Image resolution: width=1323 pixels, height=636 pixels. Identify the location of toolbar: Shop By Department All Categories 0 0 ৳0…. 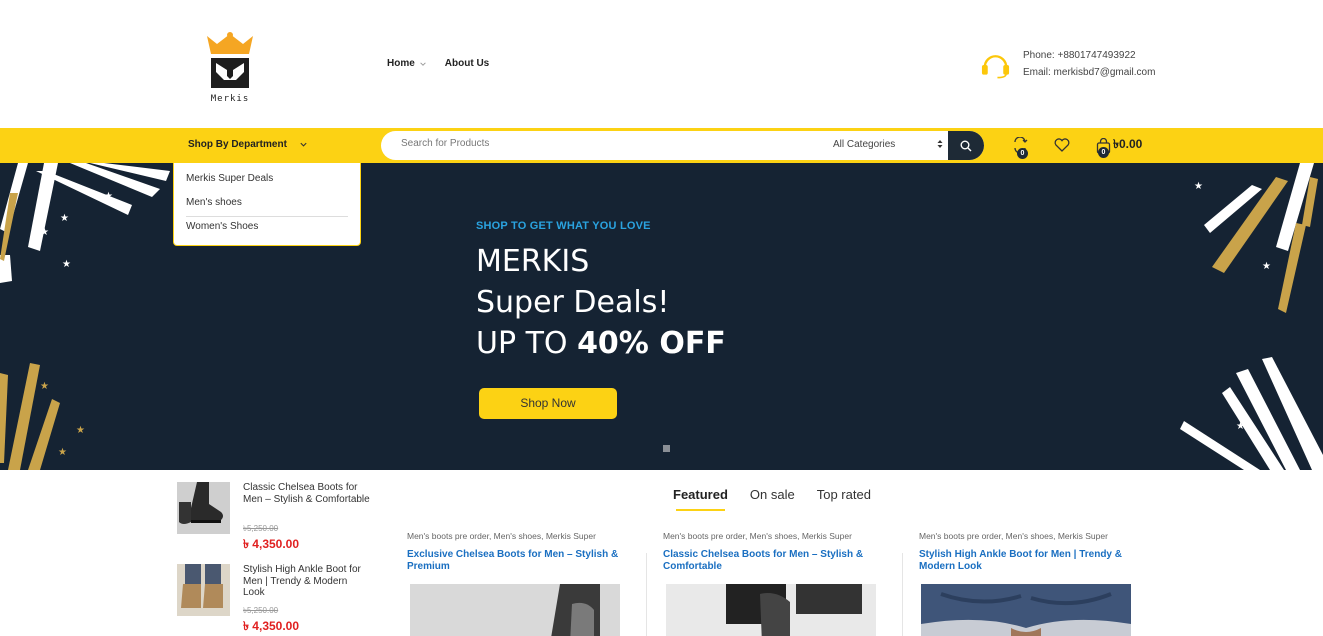
(661, 145).